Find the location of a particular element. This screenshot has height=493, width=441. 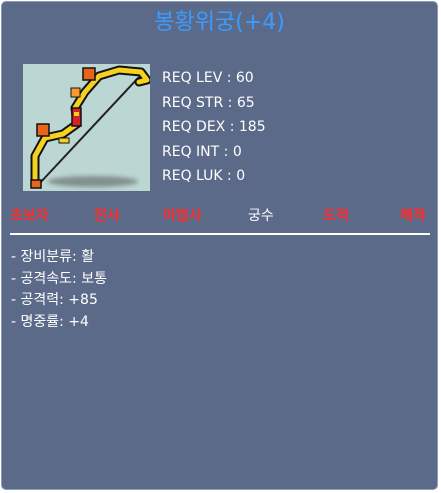

job-eligibility-row: 초보자 전사 마법사 궁수 도적 해적 is located at coordinates (222, 216).